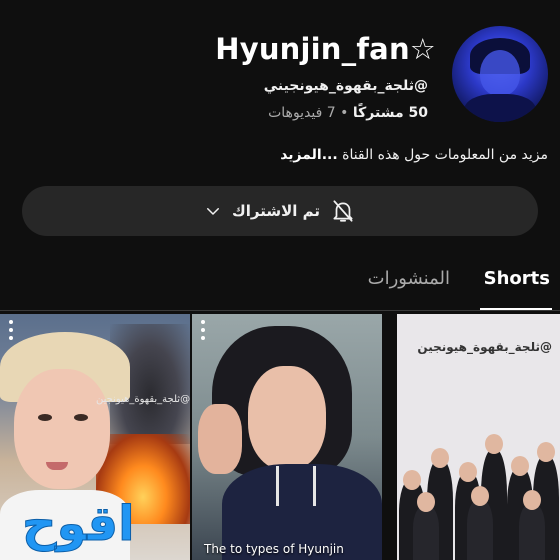 This screenshot has height=560, width=560. Describe the element at coordinates (296, 486) in the screenshot. I see `collar-art` at that location.